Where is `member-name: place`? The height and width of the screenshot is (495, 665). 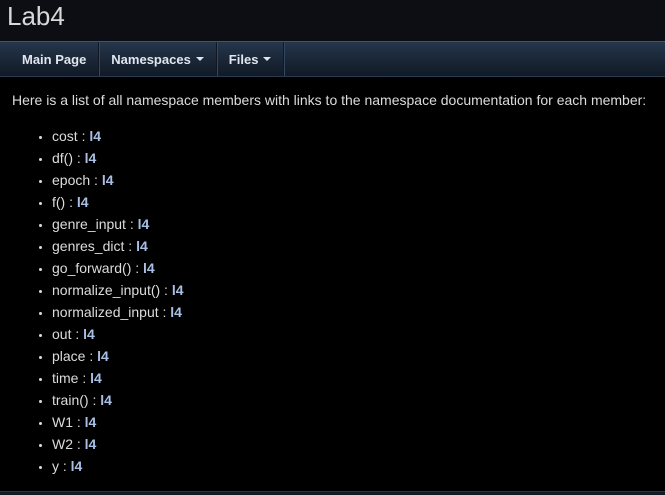
member-name: place is located at coordinates (69, 356).